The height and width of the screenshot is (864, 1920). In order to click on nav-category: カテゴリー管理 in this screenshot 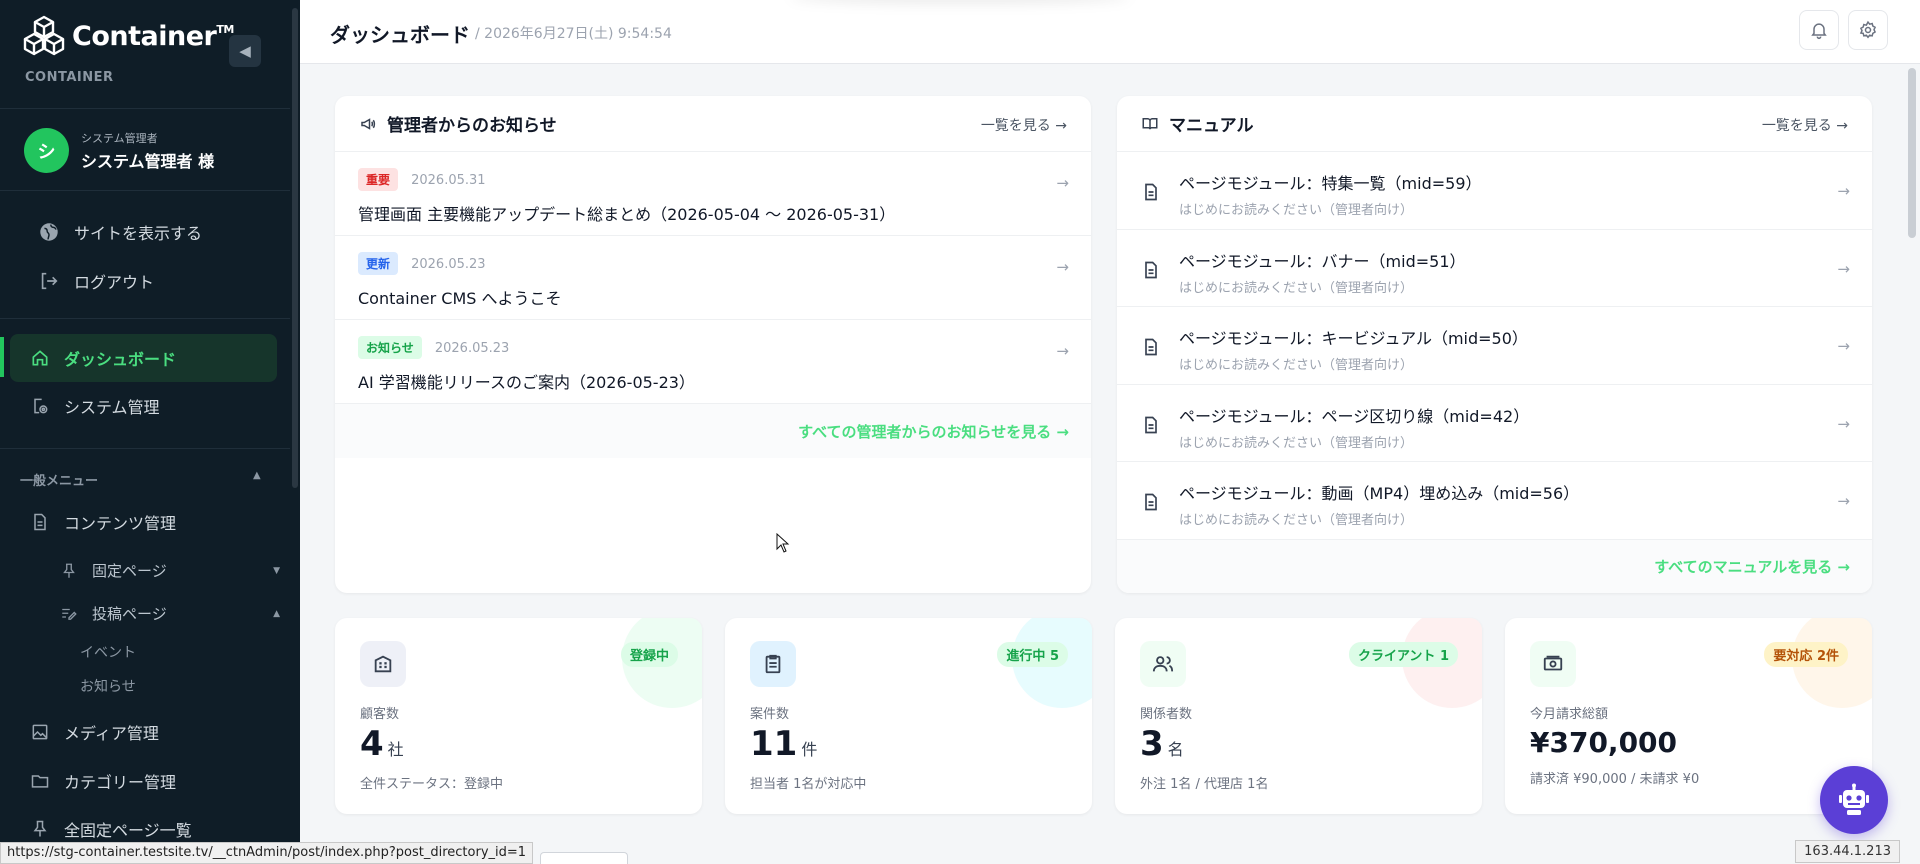, I will do `click(143, 781)`.